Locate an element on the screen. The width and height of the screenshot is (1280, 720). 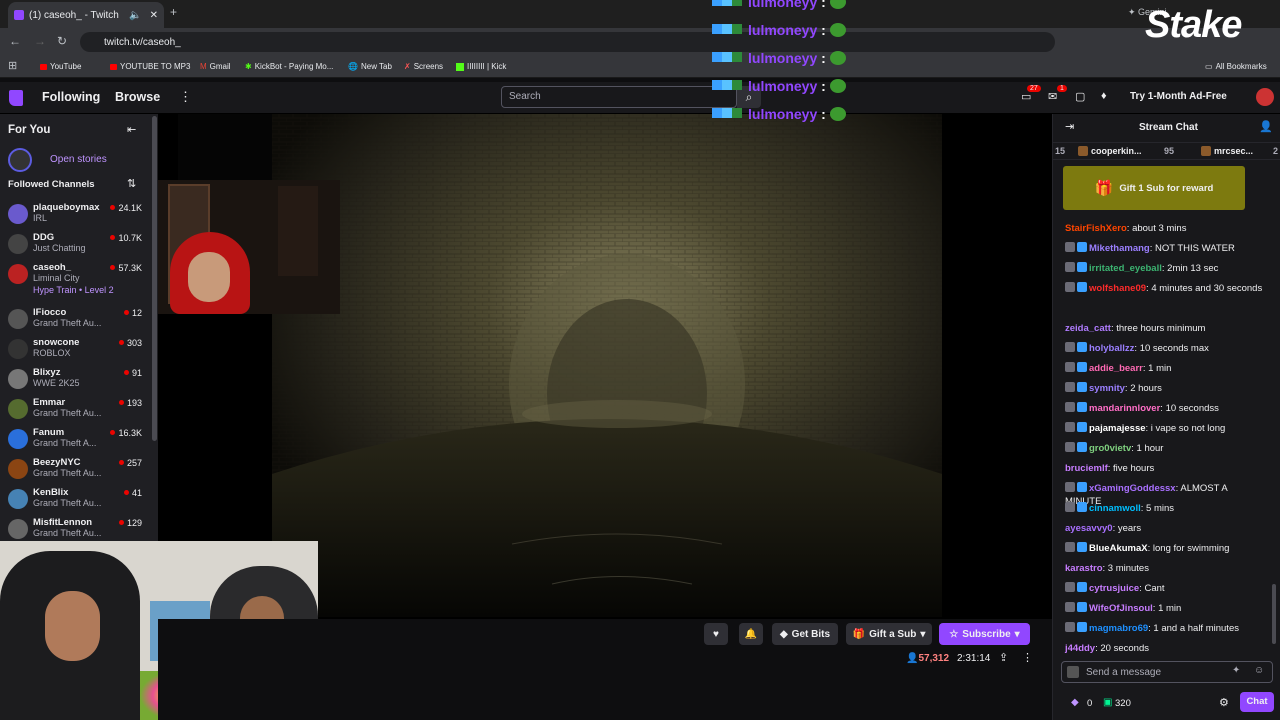
chat-text: 4 minutes and 30 seconds is located at coordinates (1207, 288).